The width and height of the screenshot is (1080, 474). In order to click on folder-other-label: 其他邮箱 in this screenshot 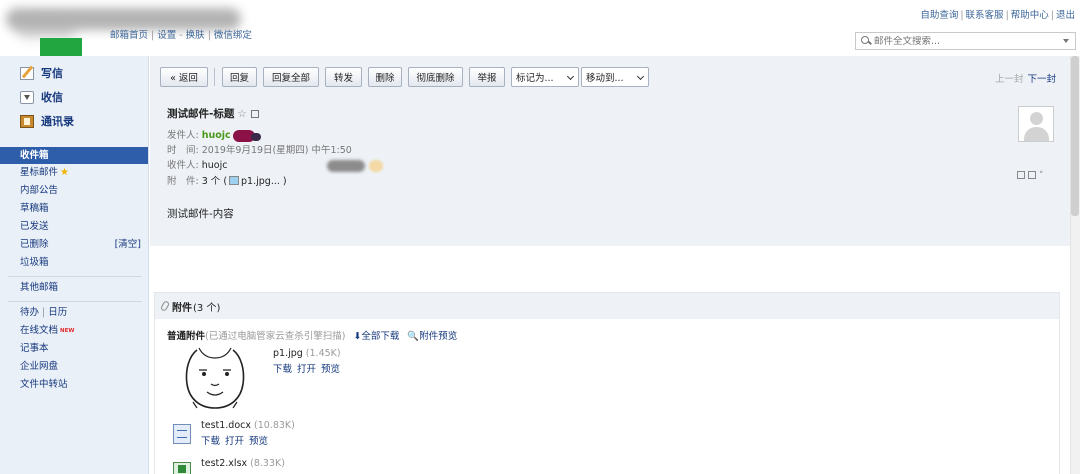, I will do `click(39, 287)`.